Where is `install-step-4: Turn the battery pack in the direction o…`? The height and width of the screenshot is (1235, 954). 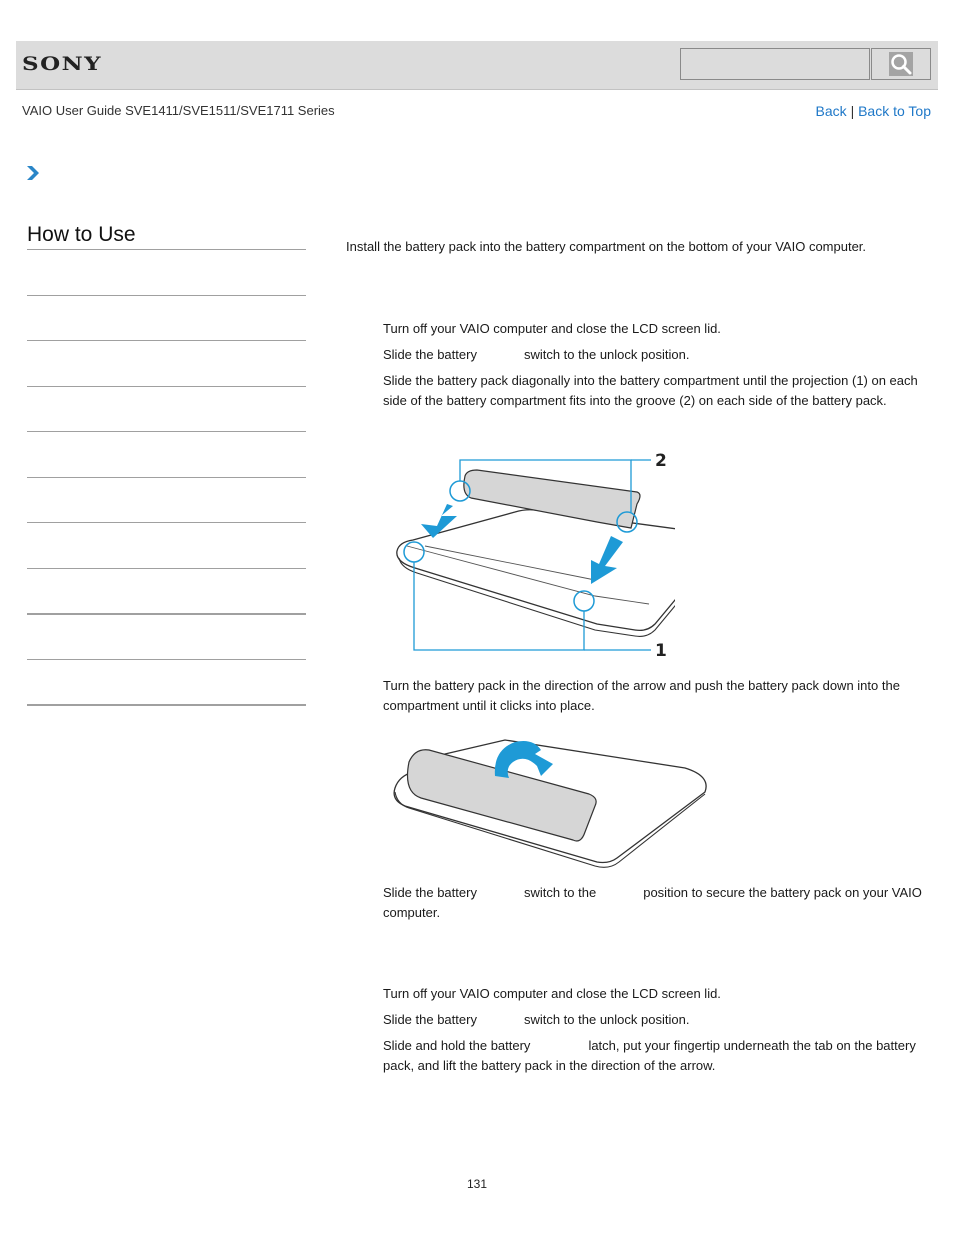
install-step-4: Turn the battery pack in the direction o… is located at coordinates (641, 695).